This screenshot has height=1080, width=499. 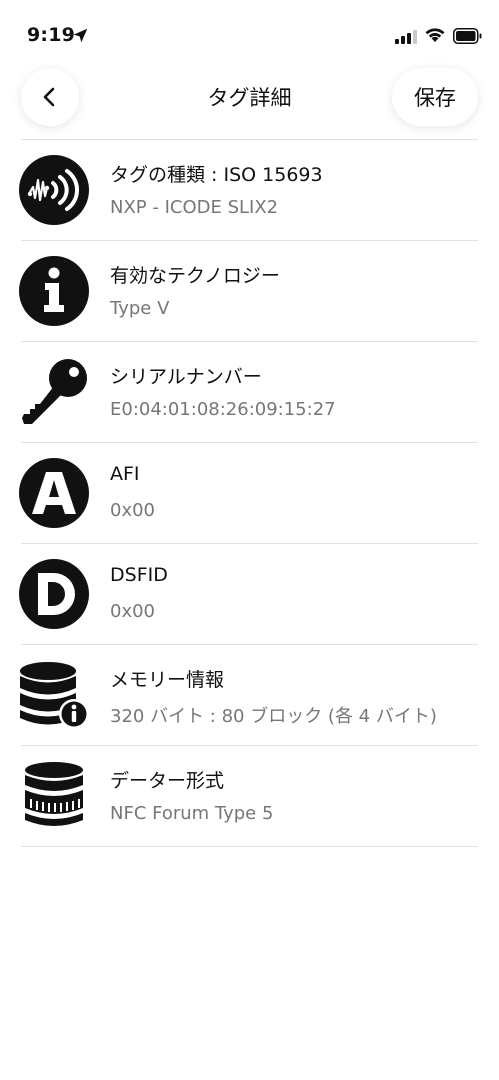 What do you see at coordinates (54, 594) in the screenshot?
I see `letter-d-icon` at bounding box center [54, 594].